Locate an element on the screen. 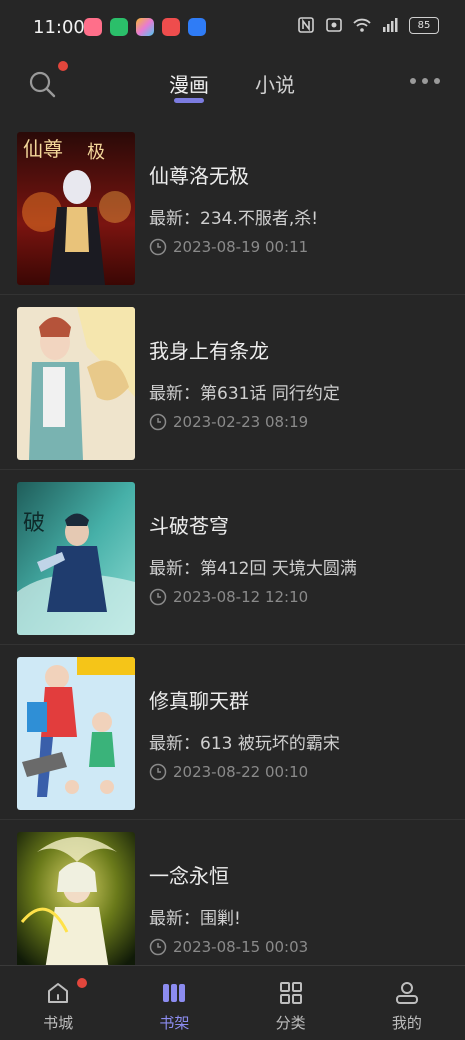  nav-label: 分类 is located at coordinates (290, 1023).